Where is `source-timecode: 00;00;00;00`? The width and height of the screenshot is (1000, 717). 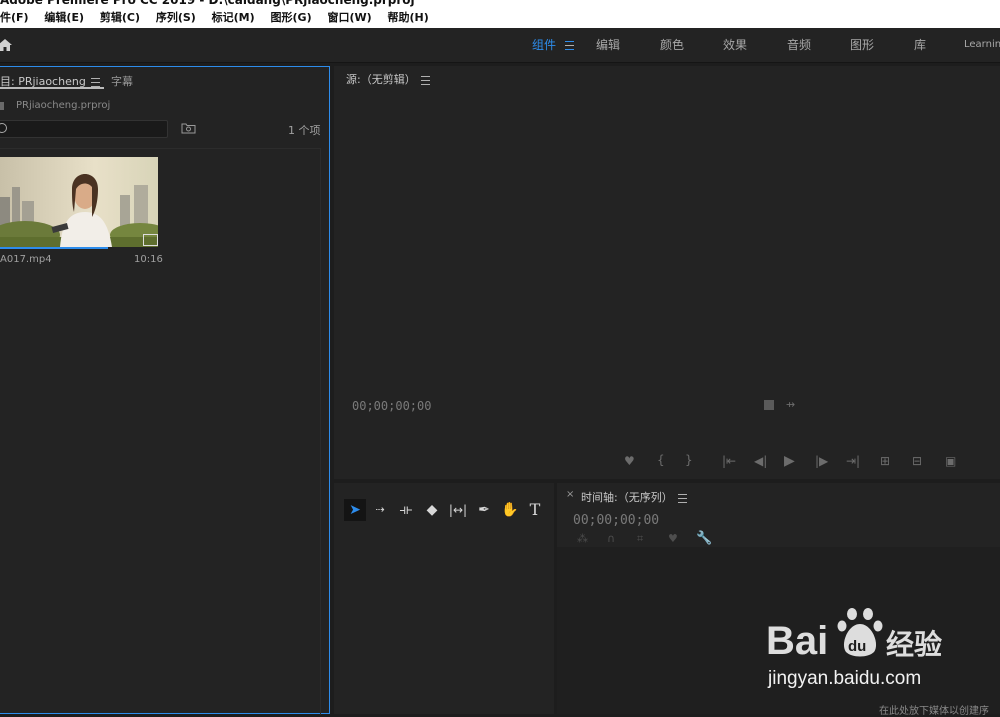 source-timecode: 00;00;00;00 is located at coordinates (391, 406).